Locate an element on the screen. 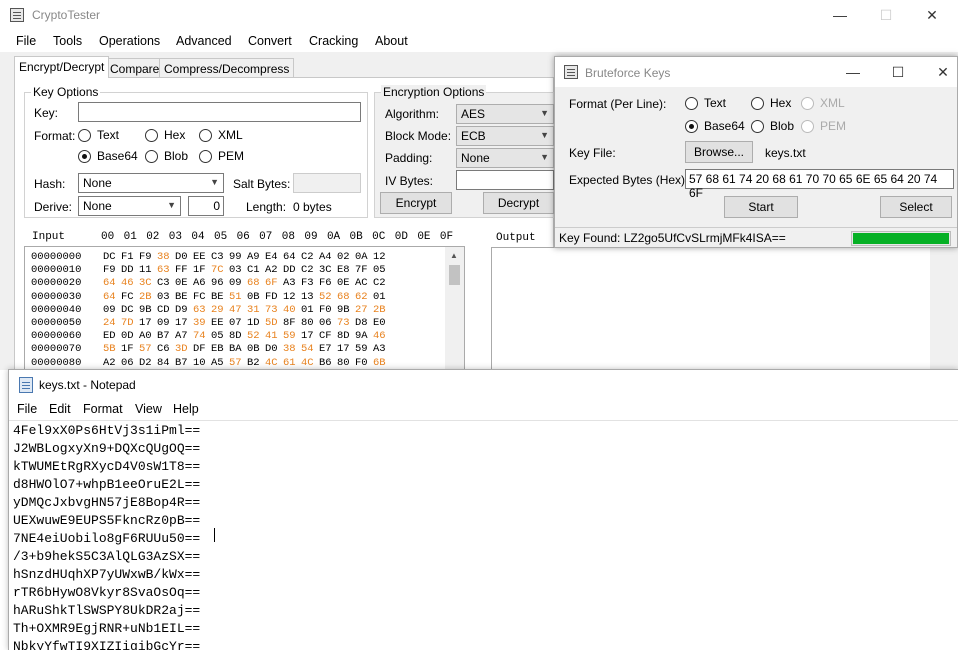 Image resolution: width=958 pixels, height=650 pixels. bf-format-blob-radio: Blob is located at coordinates (772, 126).